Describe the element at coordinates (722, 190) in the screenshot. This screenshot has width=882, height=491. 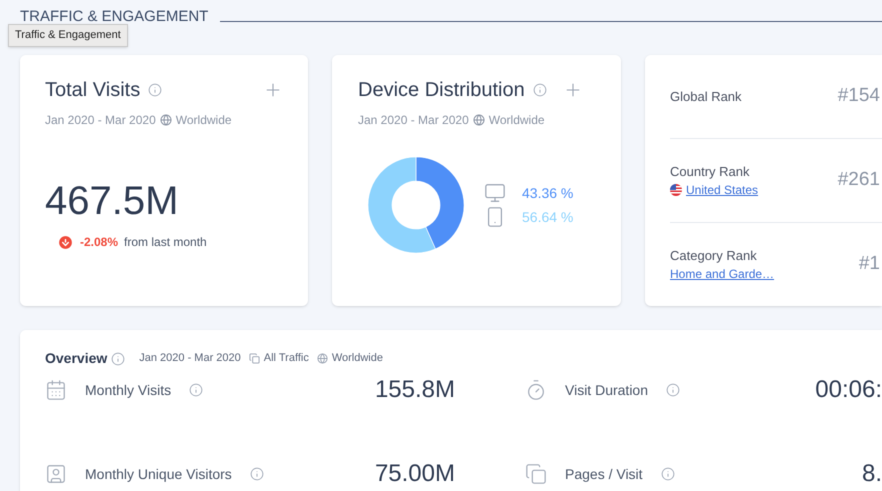
I see `rank-link: United States` at that location.